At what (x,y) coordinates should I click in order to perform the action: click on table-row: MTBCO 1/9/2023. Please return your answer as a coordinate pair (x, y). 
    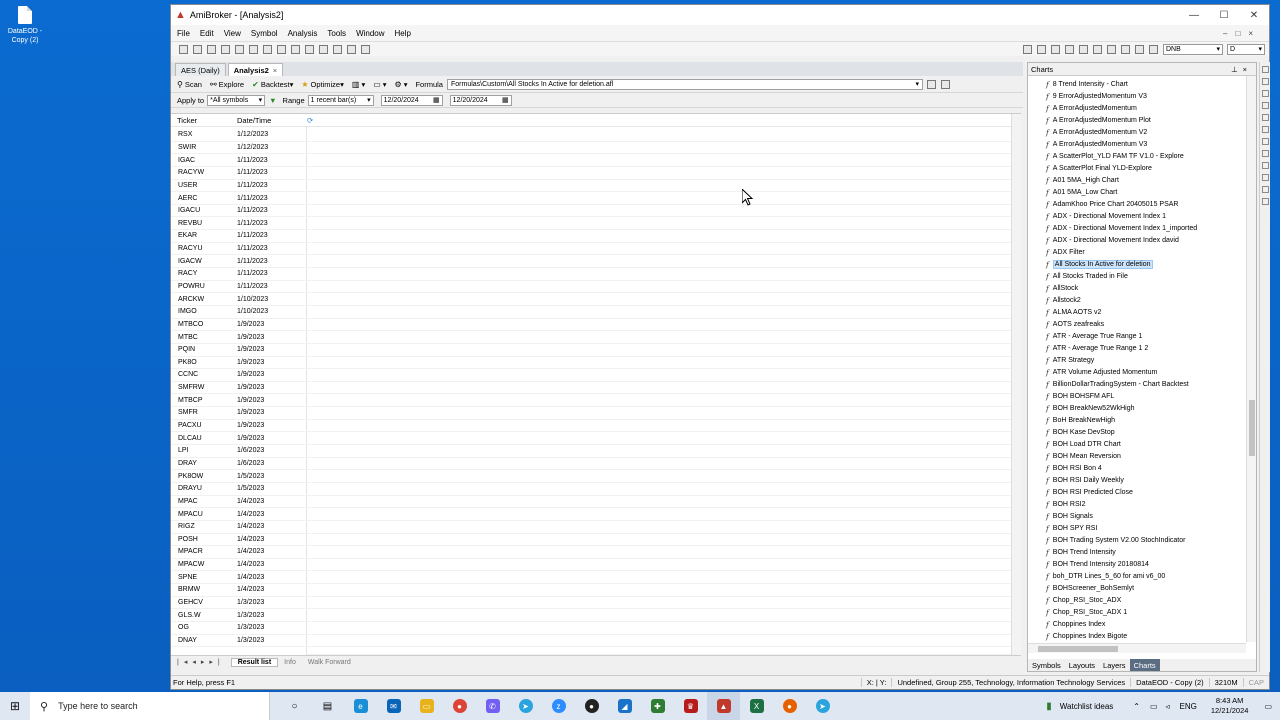
    Looking at the image, I should click on (596, 325).